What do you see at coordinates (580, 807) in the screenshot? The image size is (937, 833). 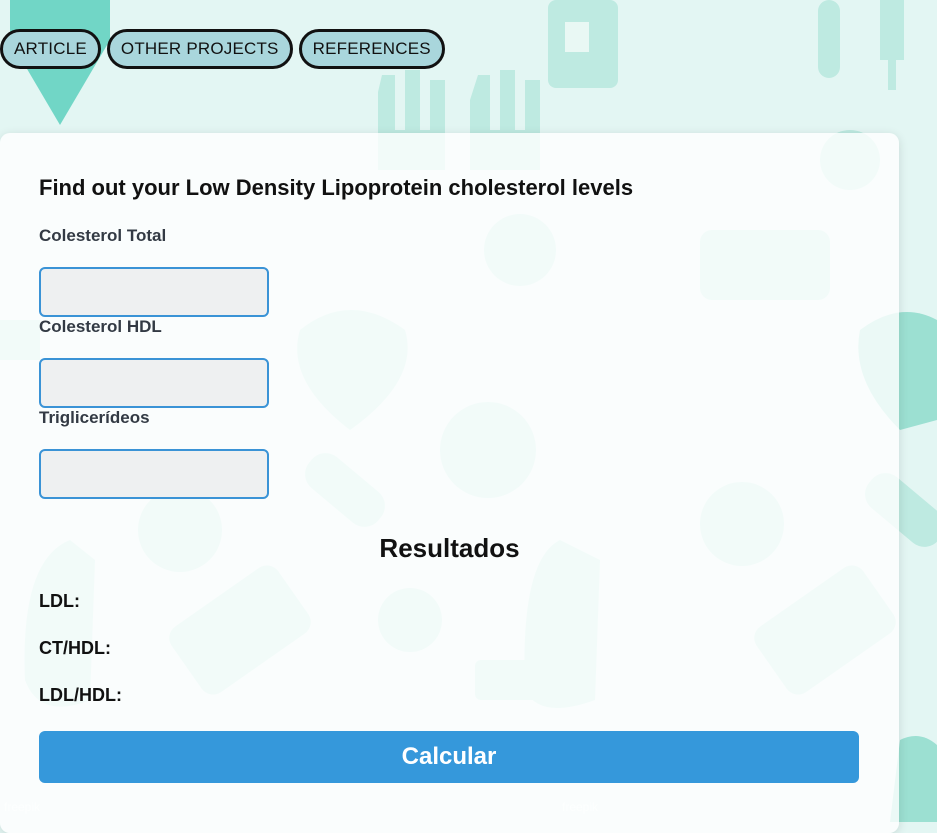 I see `watermark-right: freepik` at bounding box center [580, 807].